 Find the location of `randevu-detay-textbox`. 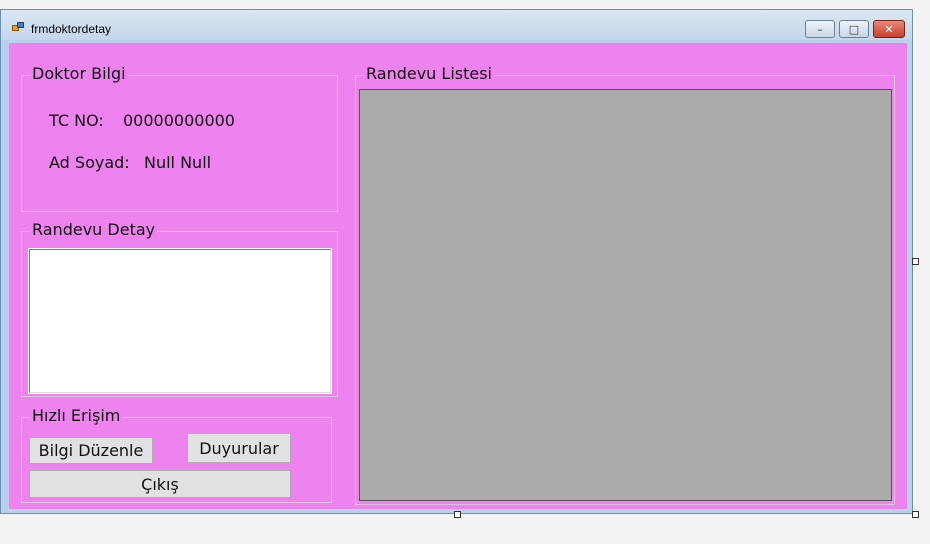

randevu-detay-textbox is located at coordinates (180, 321).